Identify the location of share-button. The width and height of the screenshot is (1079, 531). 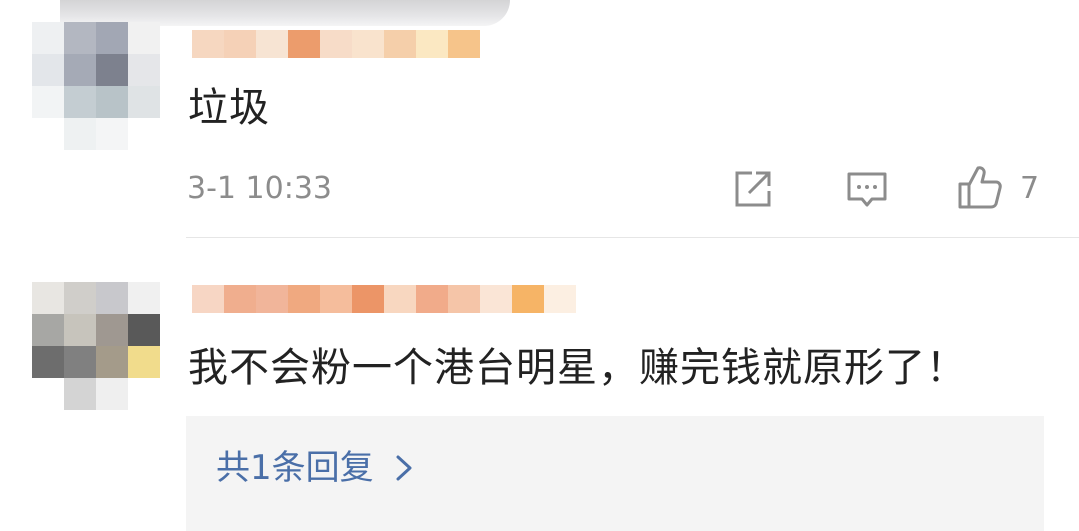
(753, 189).